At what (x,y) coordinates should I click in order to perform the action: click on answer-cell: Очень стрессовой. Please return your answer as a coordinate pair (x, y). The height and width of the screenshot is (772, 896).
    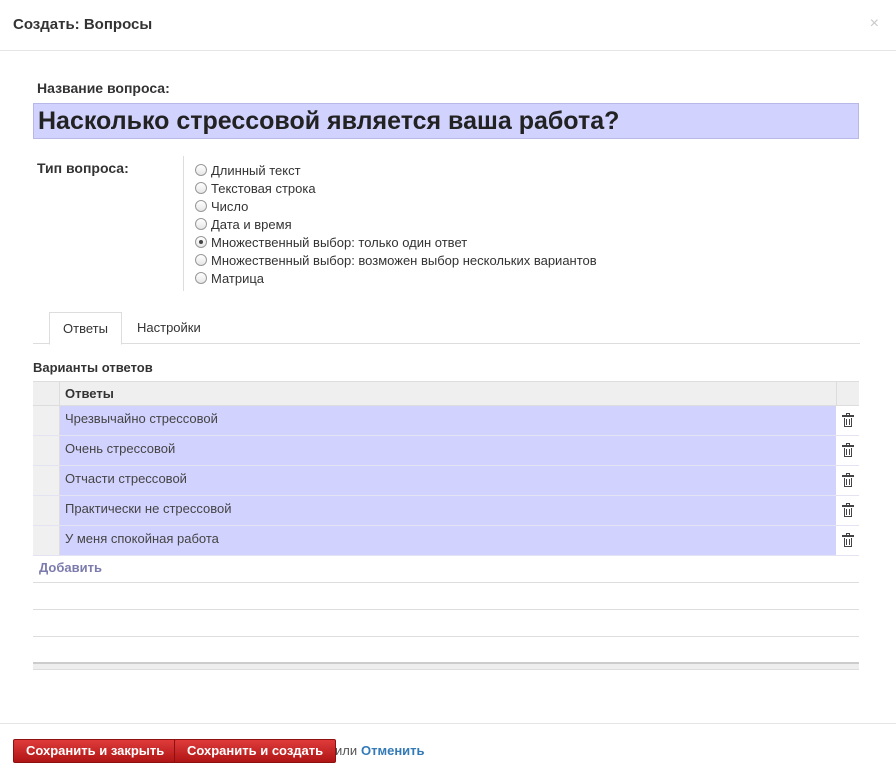
    Looking at the image, I should click on (448, 450).